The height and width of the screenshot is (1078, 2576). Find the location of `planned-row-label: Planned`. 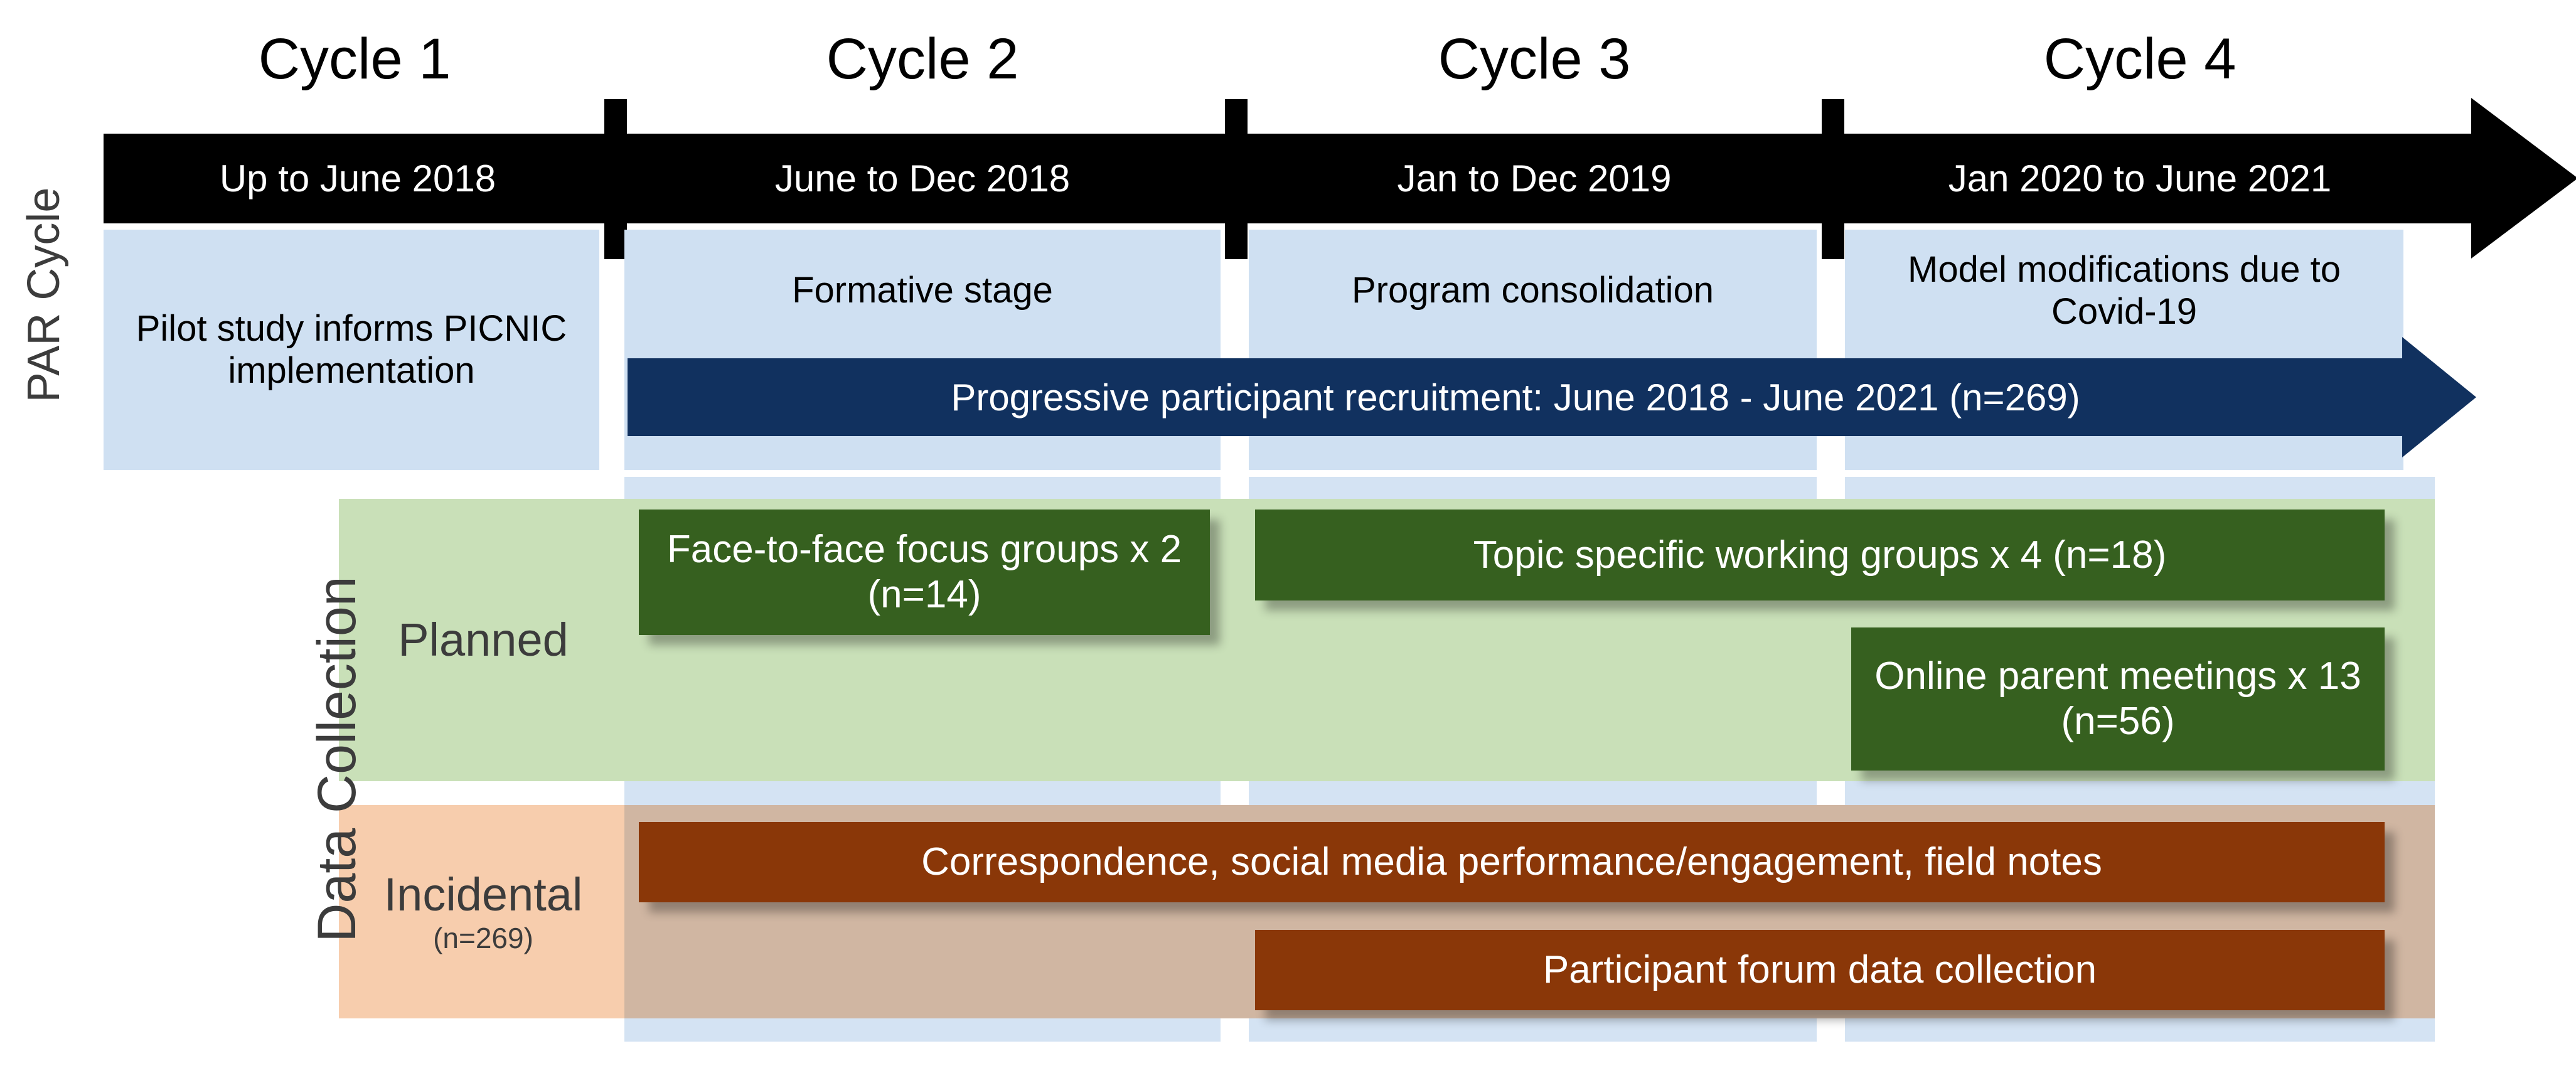

planned-row-label: Planned is located at coordinates (483, 640).